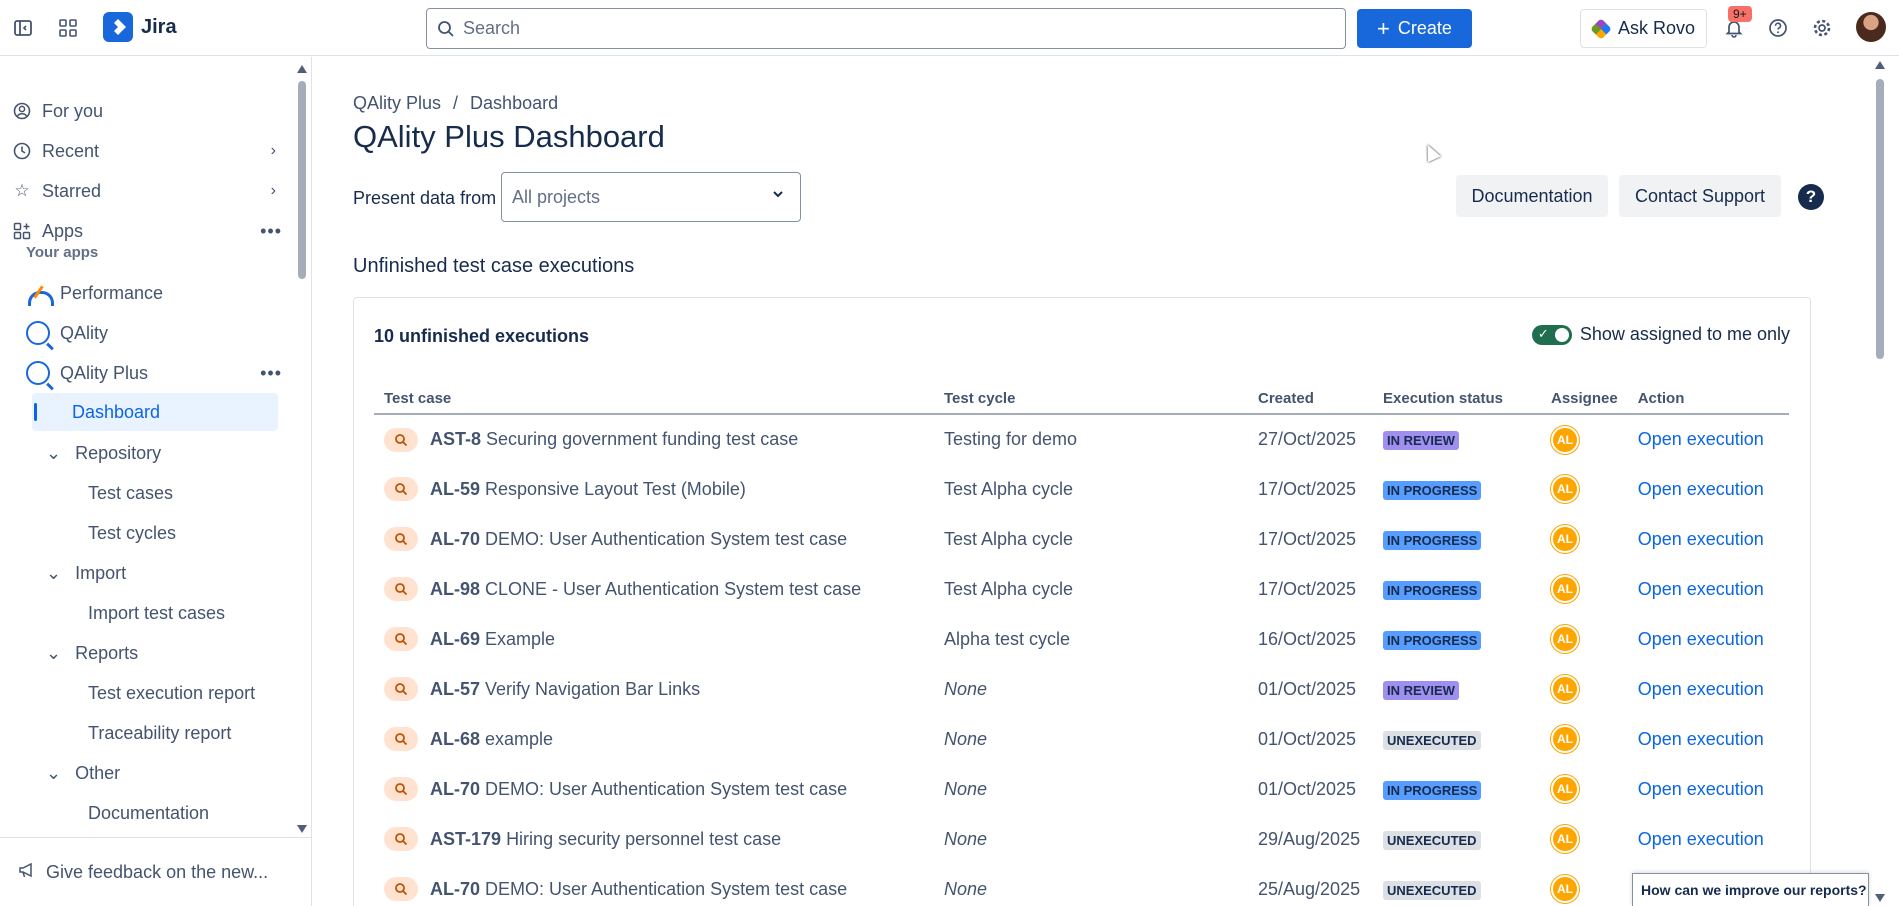 The height and width of the screenshot is (906, 1899). What do you see at coordinates (1740, 14) in the screenshot?
I see `notification-badge: 9+` at bounding box center [1740, 14].